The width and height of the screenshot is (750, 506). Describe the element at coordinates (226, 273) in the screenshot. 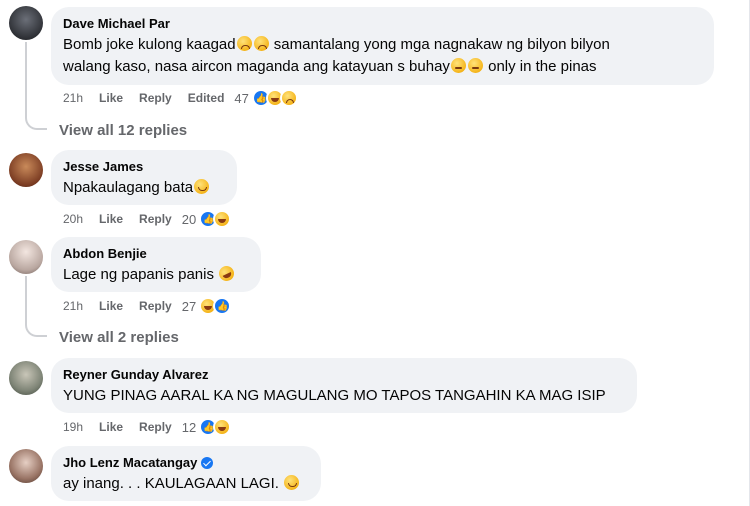

I see `rofl-emoji-icon` at that location.